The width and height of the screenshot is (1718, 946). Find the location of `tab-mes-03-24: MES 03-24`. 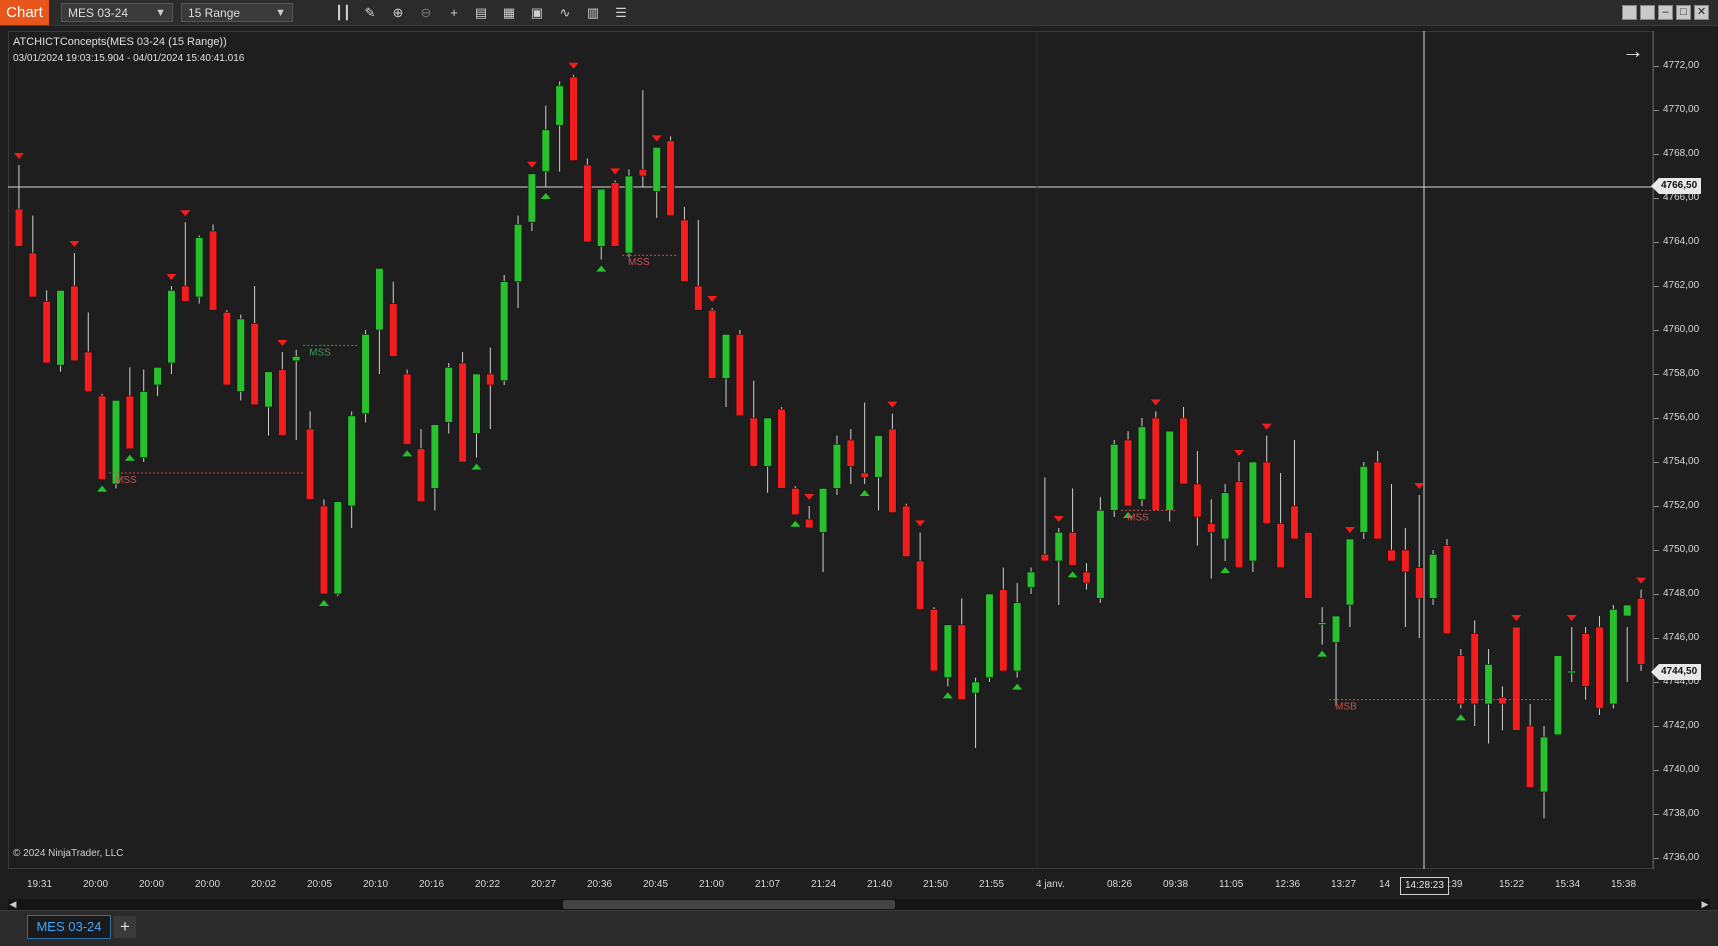

tab-mes-03-24: MES 03-24 is located at coordinates (69, 927).